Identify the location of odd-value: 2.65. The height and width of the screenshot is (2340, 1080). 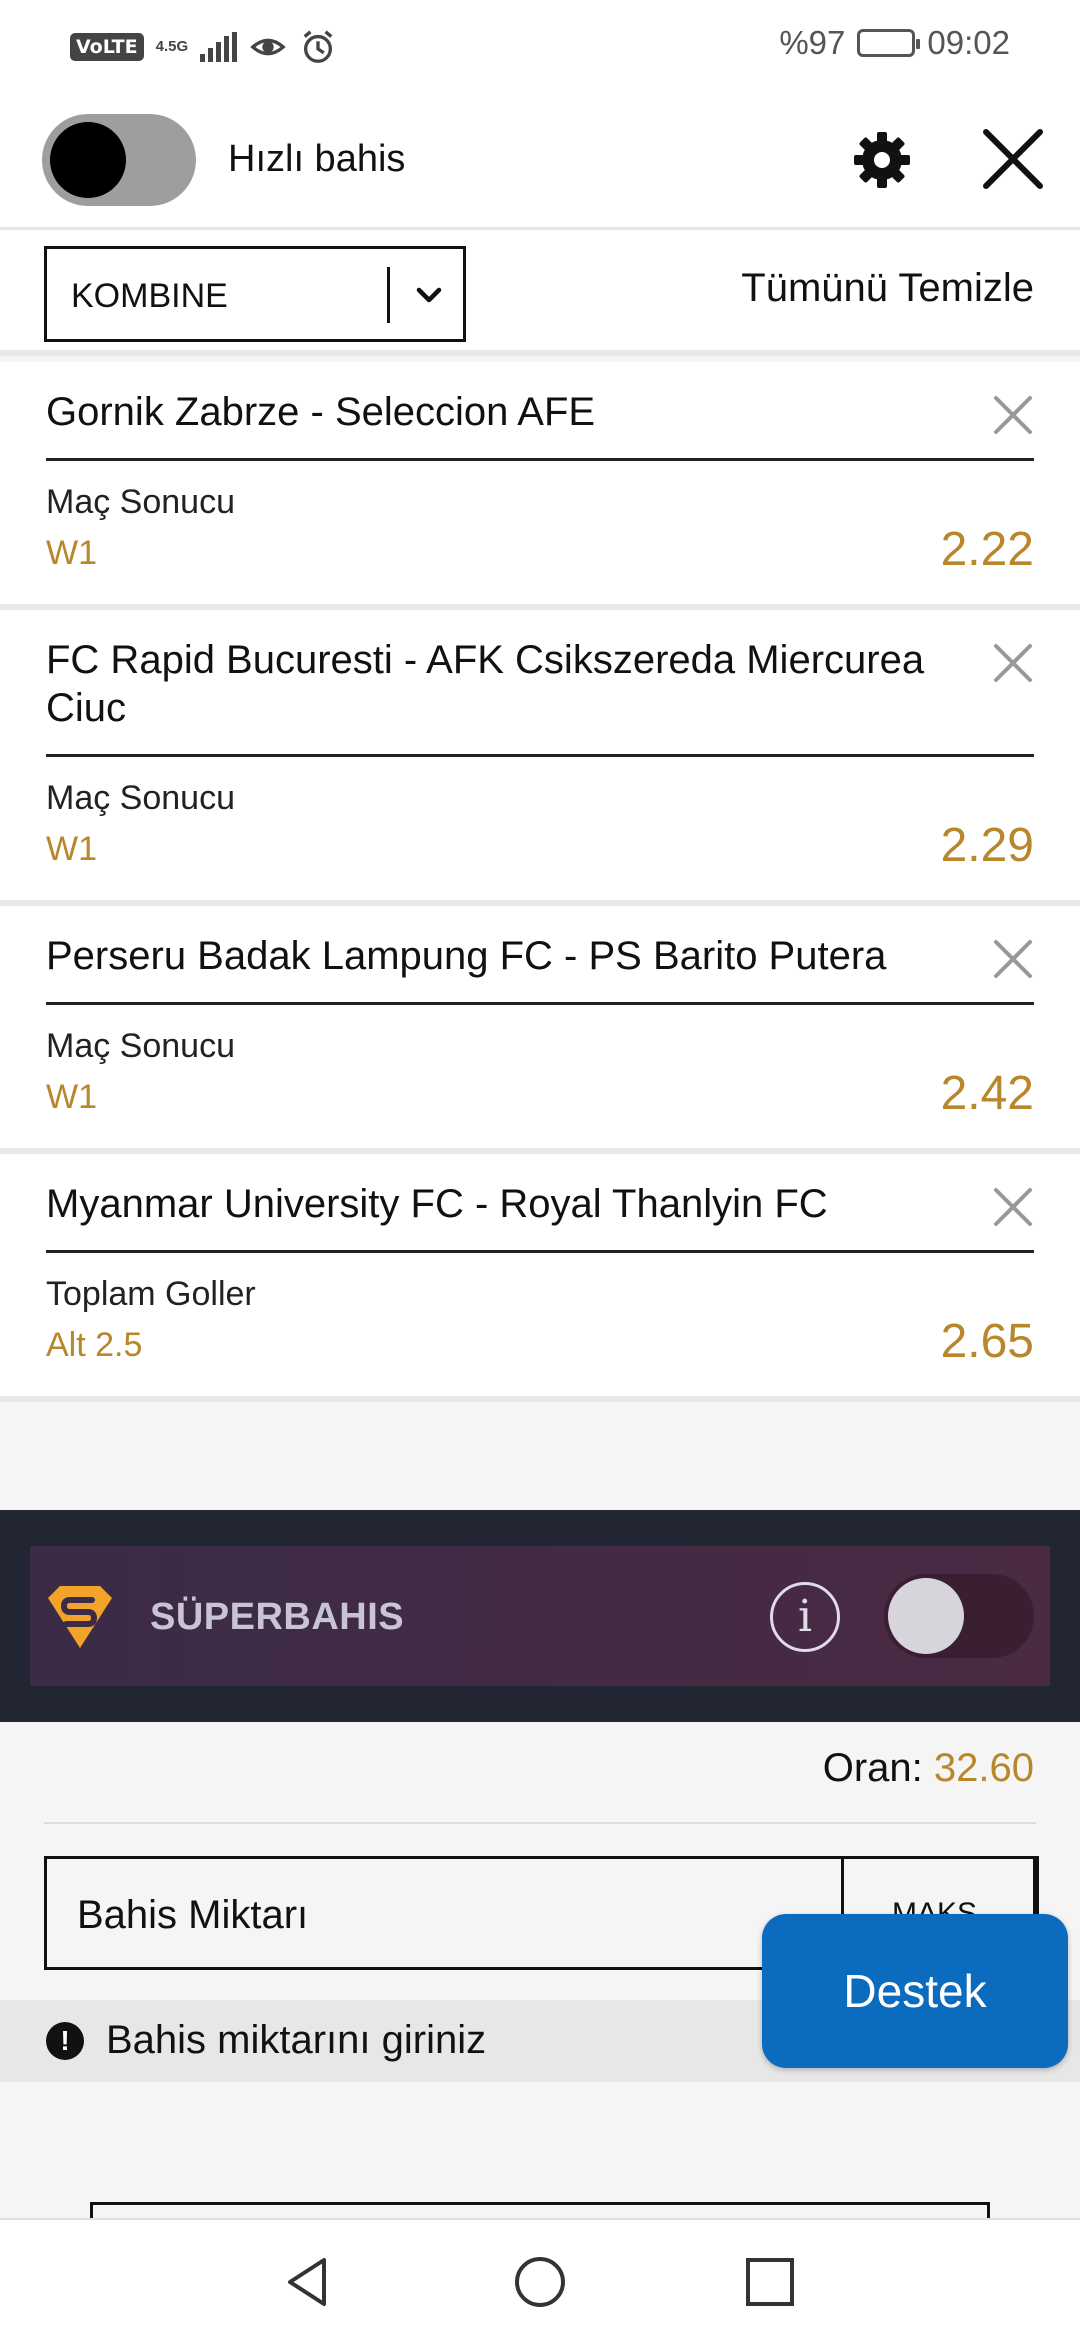
(987, 1341).